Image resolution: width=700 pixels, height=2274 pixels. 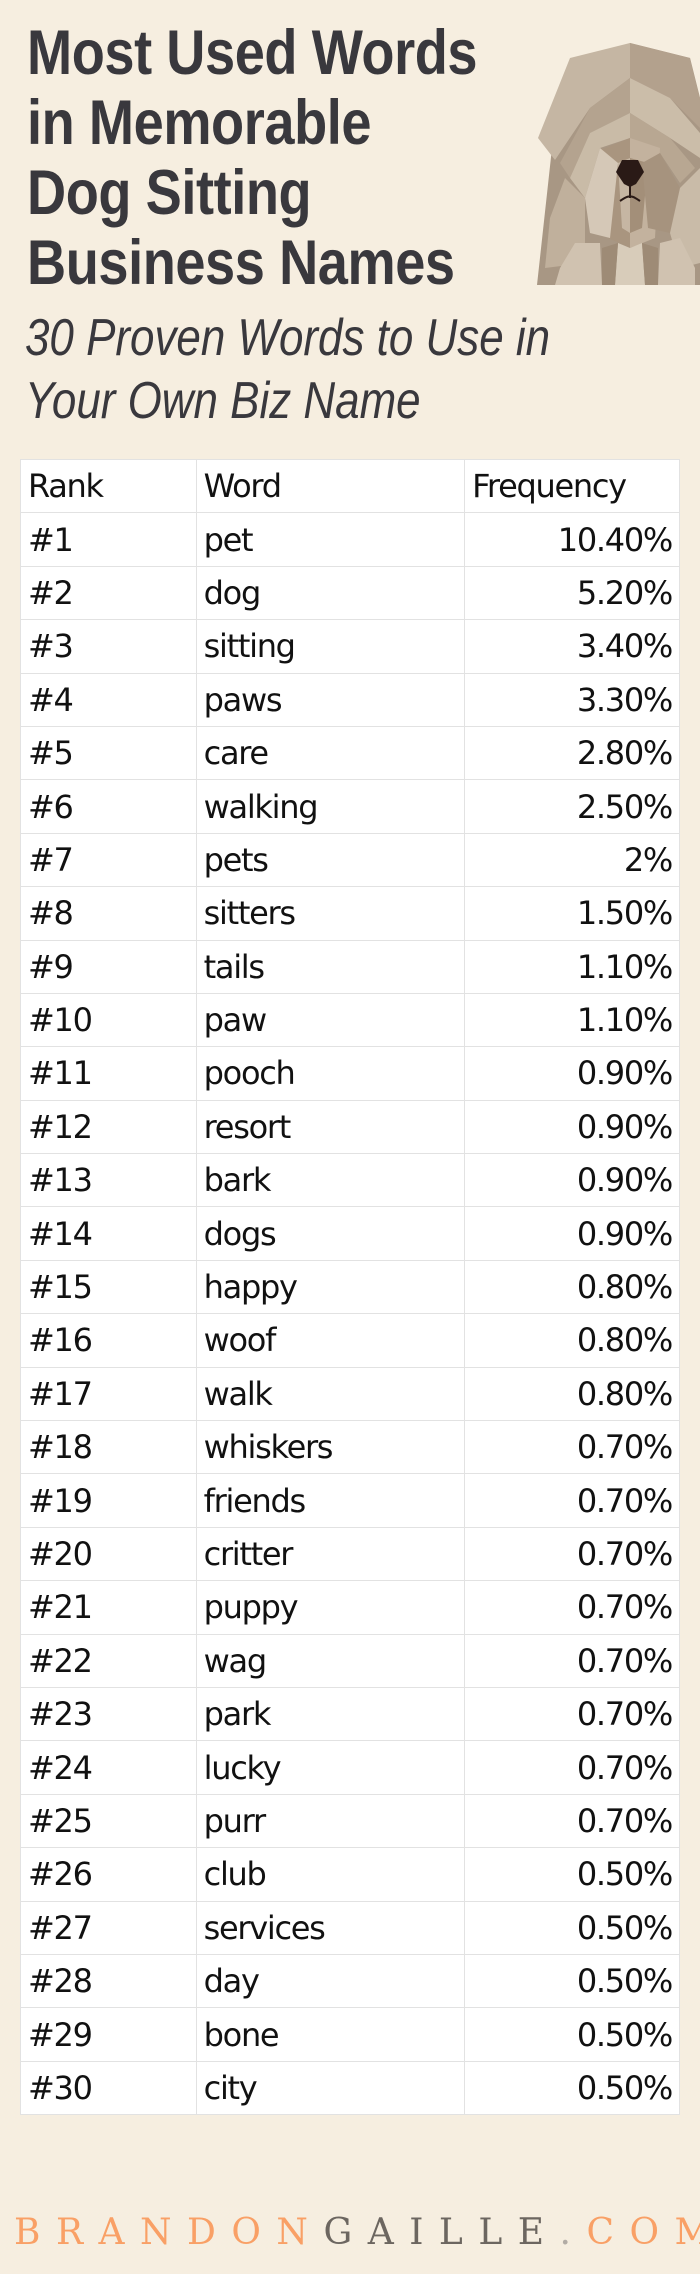 I want to click on rank-cell: #23, so click(x=108, y=1714).